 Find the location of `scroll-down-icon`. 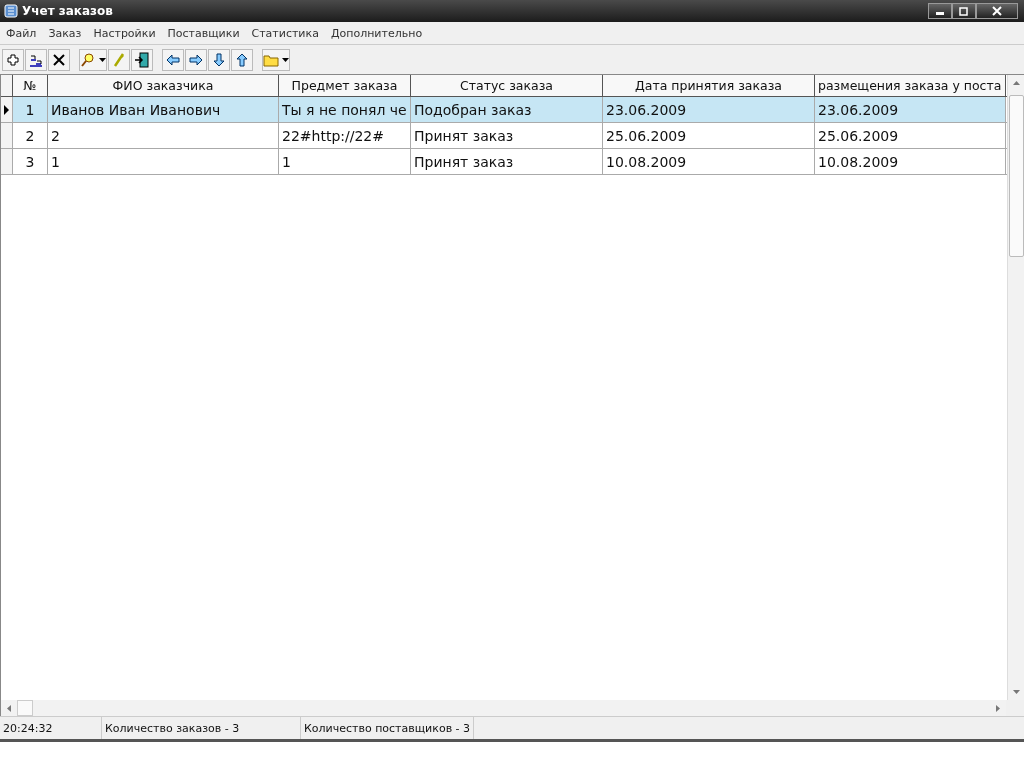

scroll-down-icon is located at coordinates (1016, 692).